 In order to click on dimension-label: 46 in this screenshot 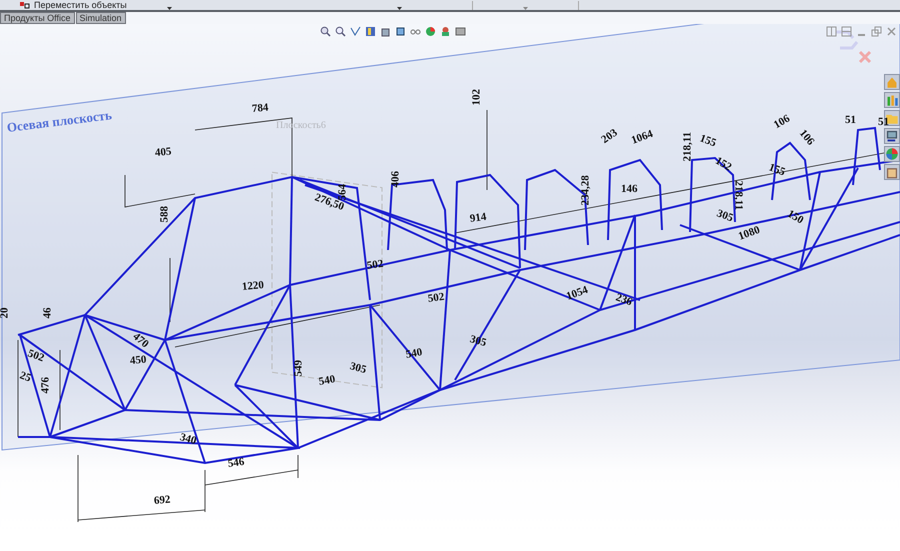, I will do `click(48, 313)`.